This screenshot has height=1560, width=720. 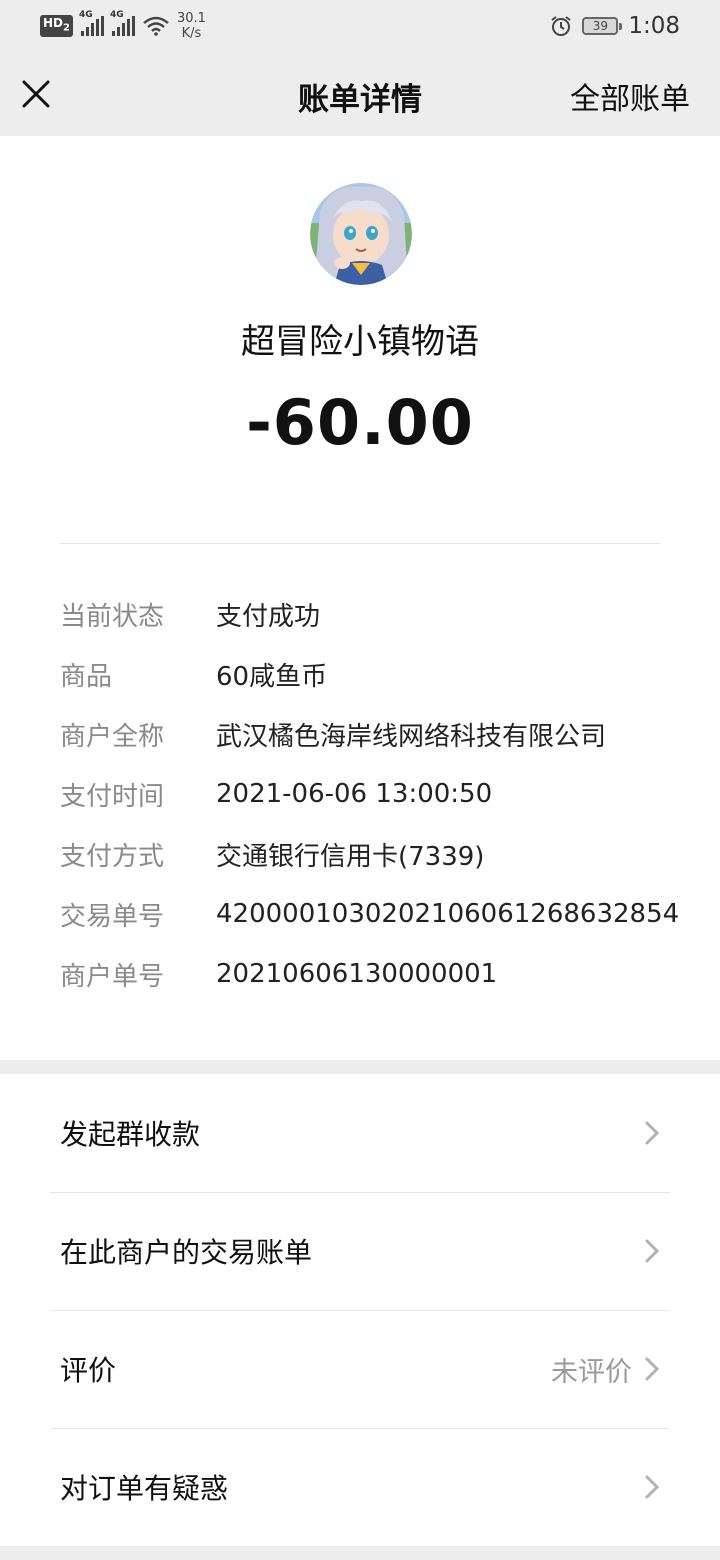 I want to click on wifi-icon, so click(x=156, y=26).